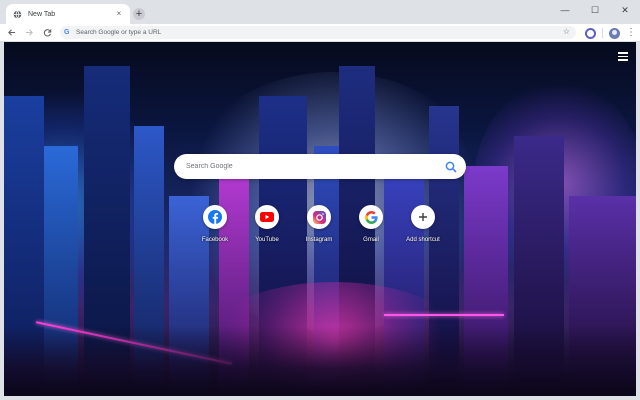  Describe the element at coordinates (311, 166) in the screenshot. I see `search-input` at that location.